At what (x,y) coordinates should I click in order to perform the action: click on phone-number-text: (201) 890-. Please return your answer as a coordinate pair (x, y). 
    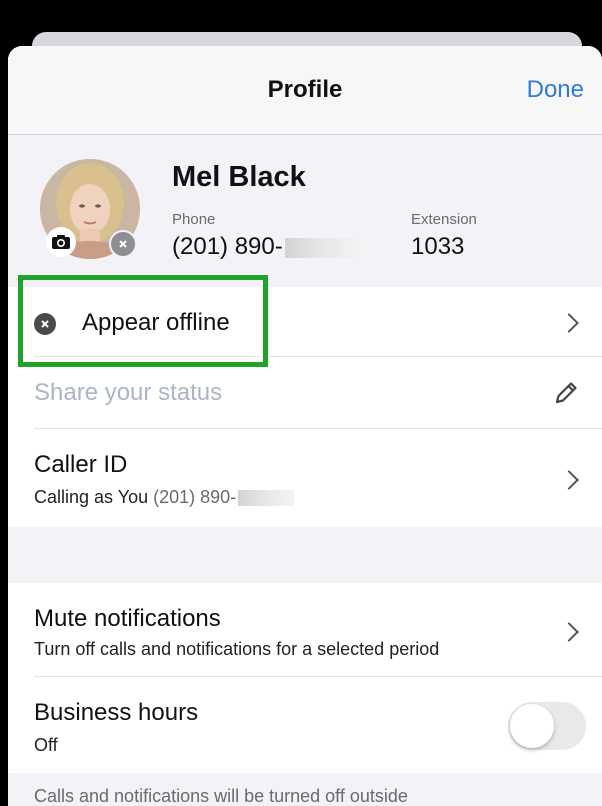
    Looking at the image, I should click on (227, 246).